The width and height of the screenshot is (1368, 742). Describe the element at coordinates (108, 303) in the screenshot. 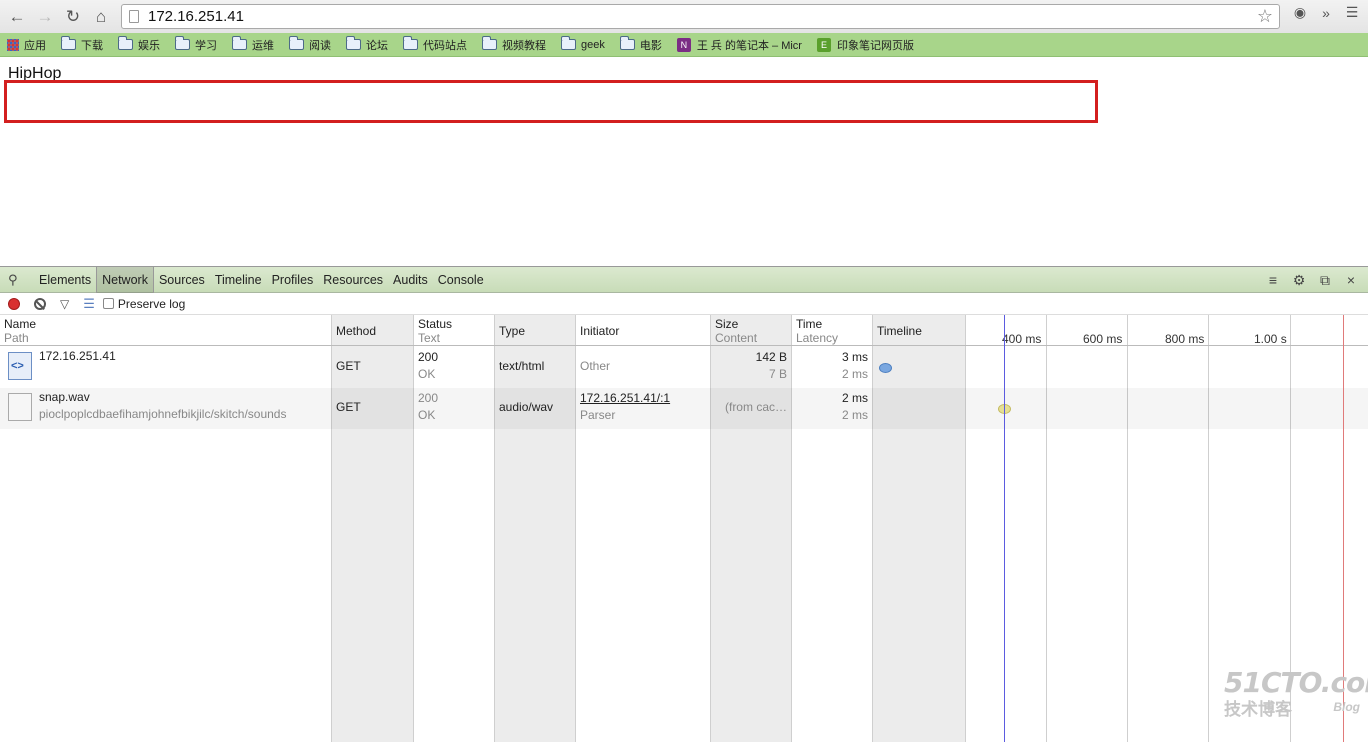

I see `preserve-log-checkbox` at that location.